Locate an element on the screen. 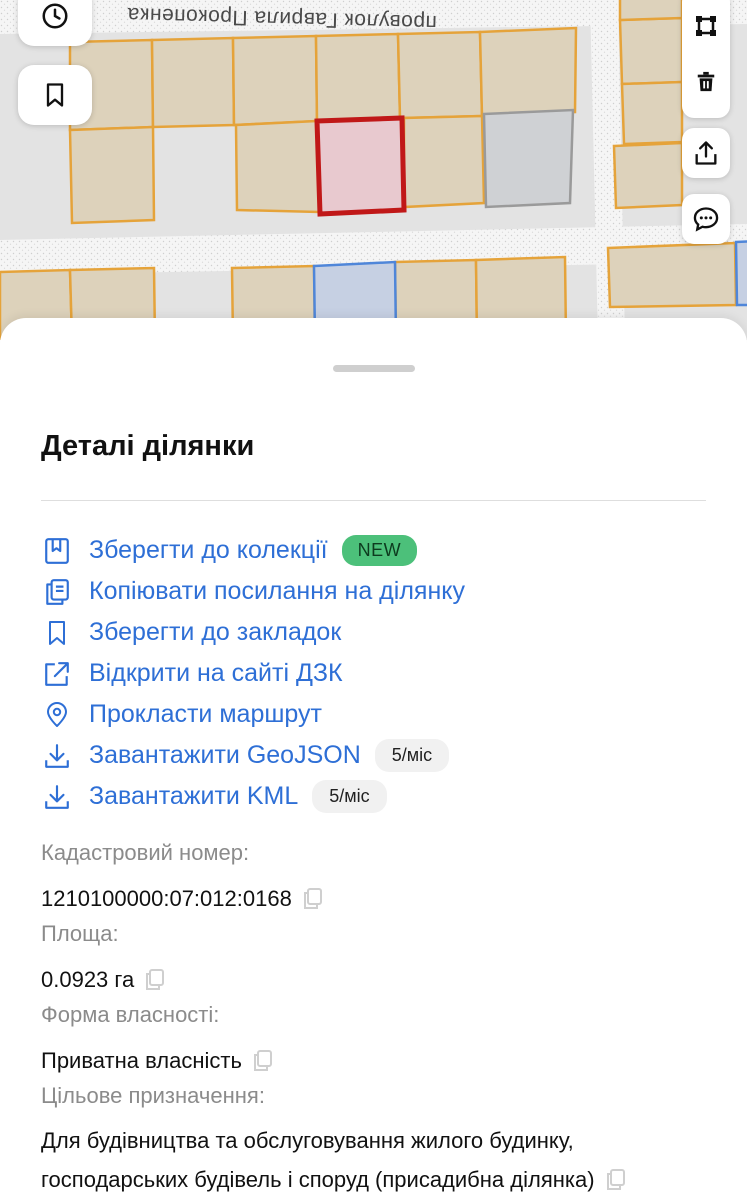  ownership-label: Форма власності: is located at coordinates (130, 1014).